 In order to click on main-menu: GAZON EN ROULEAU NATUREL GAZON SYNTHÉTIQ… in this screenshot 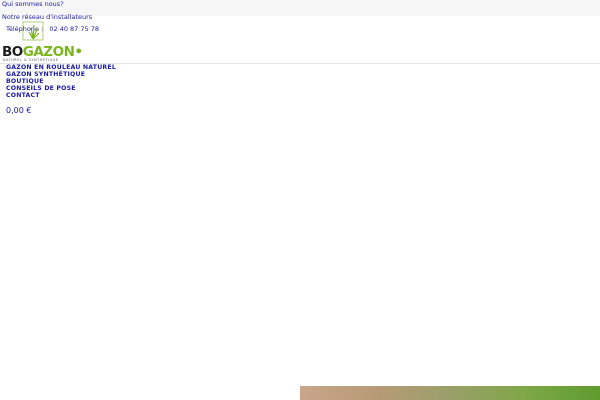, I will do `click(61, 81)`.